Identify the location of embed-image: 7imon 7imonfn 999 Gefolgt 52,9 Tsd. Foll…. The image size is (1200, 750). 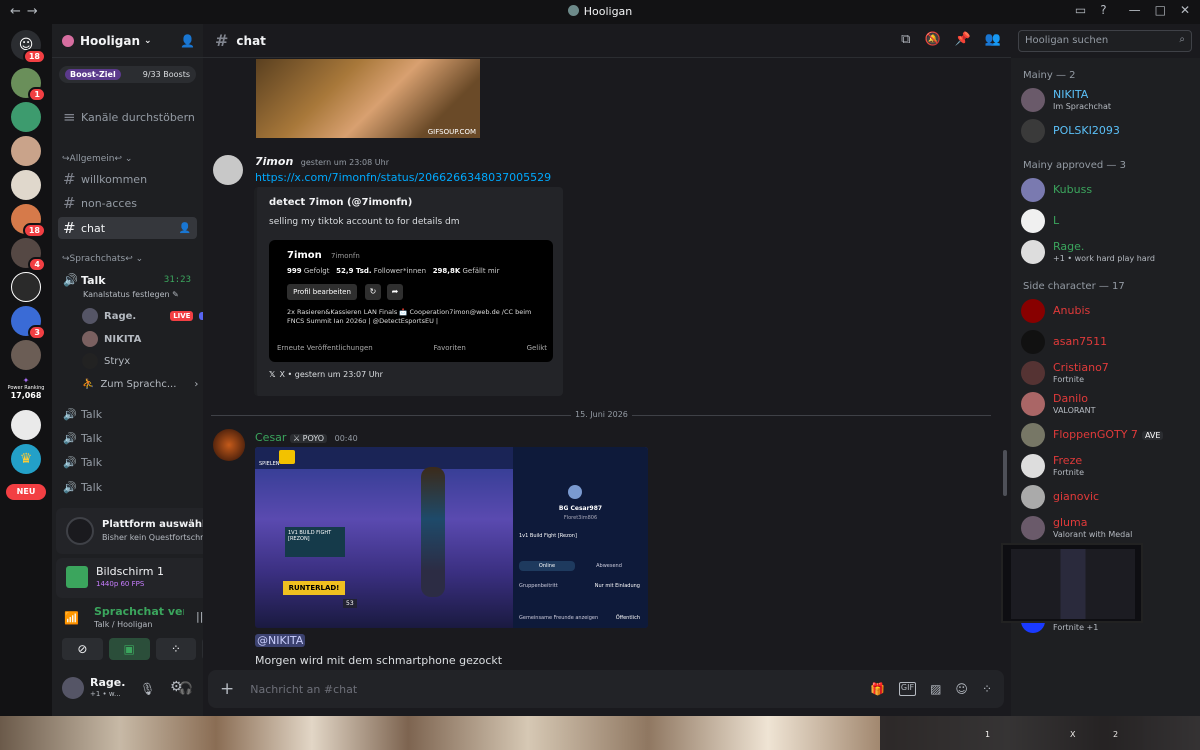
(411, 301).